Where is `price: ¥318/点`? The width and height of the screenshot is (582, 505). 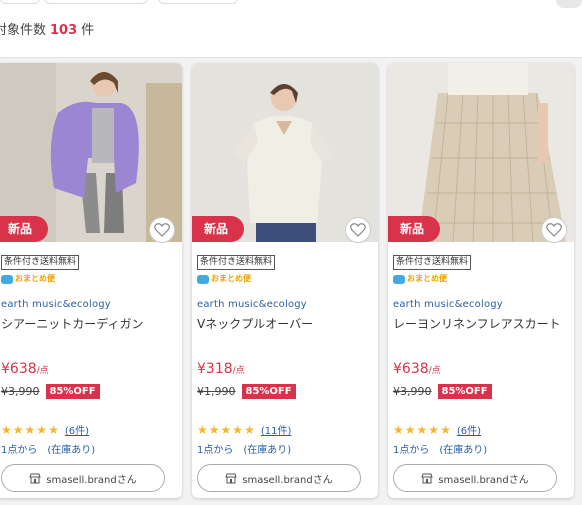 price: ¥318/点 is located at coordinates (221, 369).